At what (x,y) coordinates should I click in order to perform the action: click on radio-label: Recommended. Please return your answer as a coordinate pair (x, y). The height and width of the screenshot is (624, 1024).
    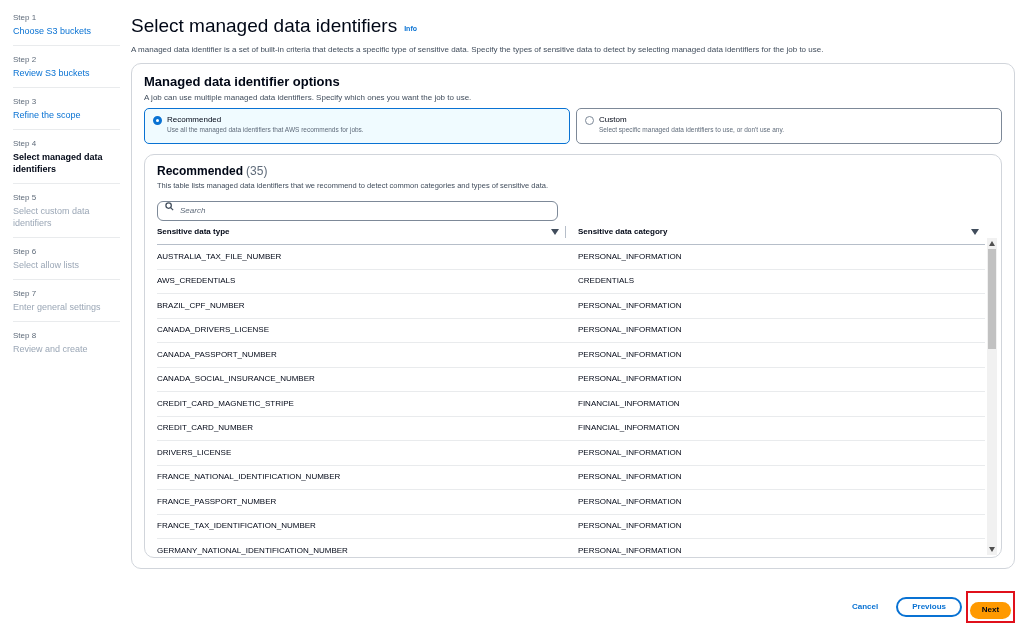
    Looking at the image, I should click on (195, 119).